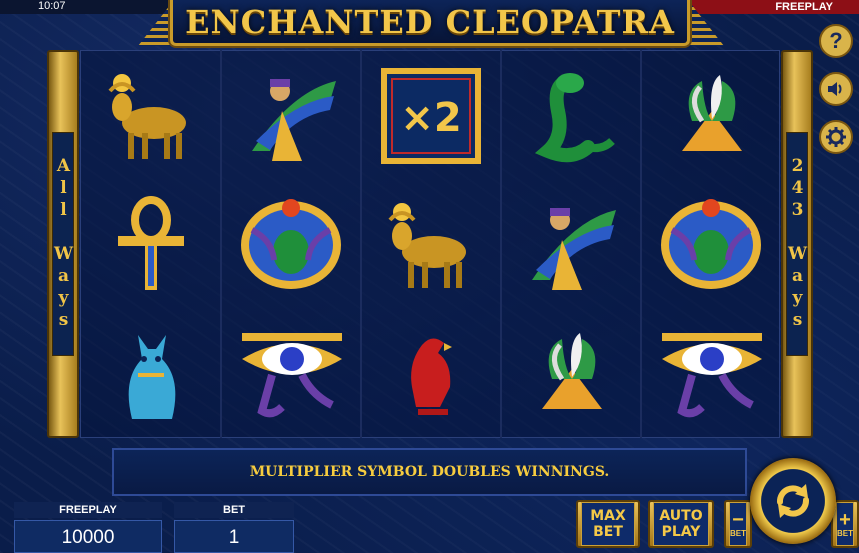  I want to click on plus-icon: +, so click(845, 519).